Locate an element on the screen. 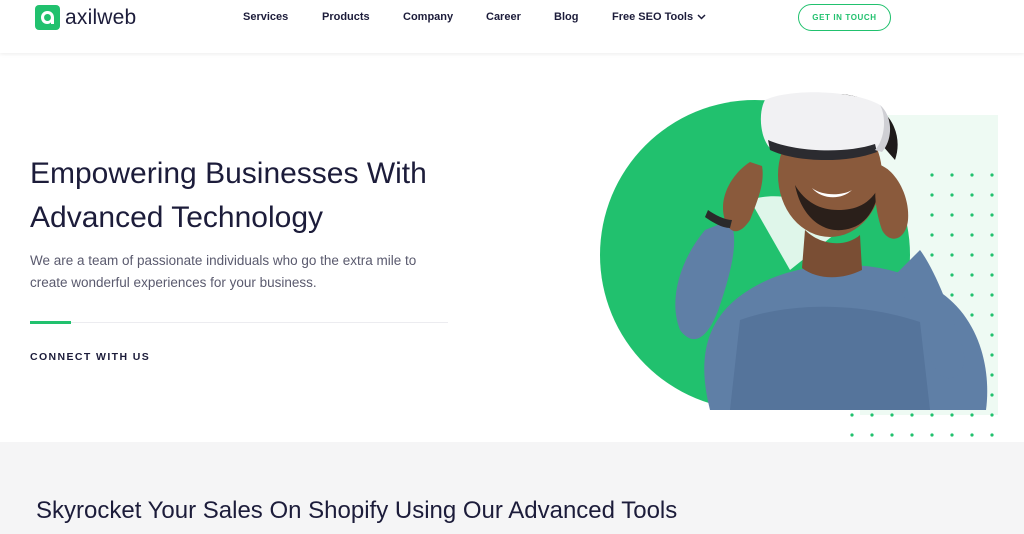 This screenshot has width=1024, height=534. nav-item-career: Career is located at coordinates (503, 17).